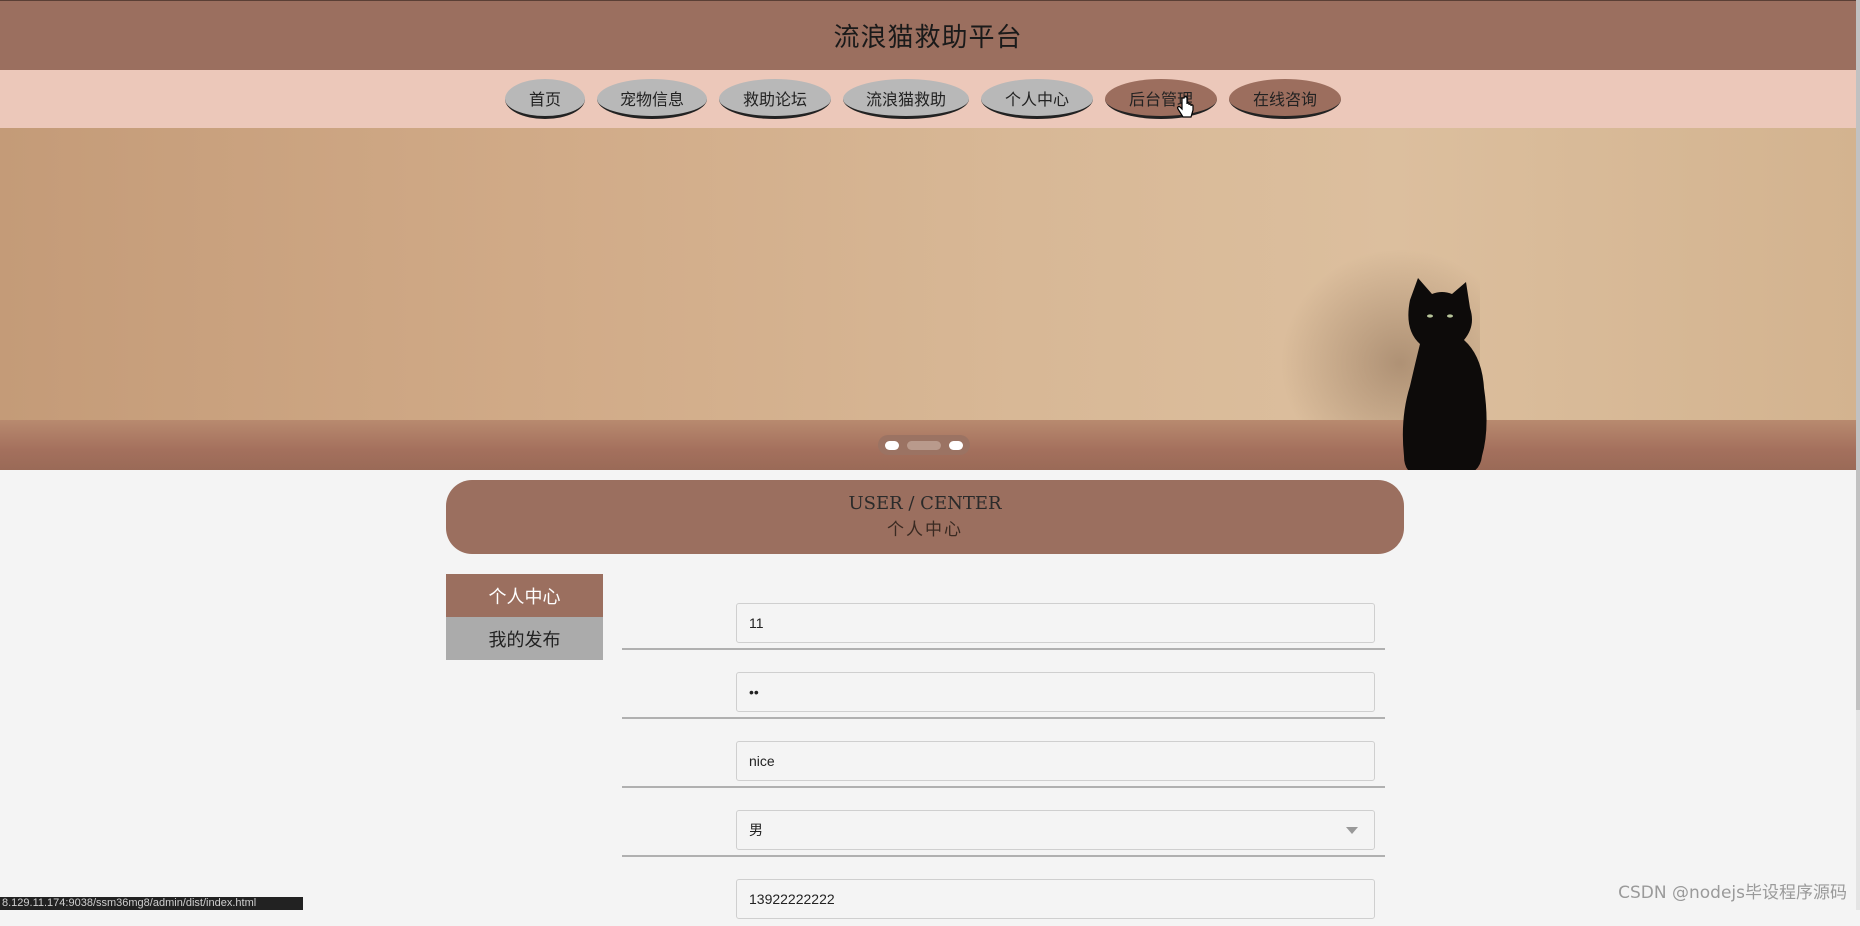 This screenshot has height=926, width=1860. What do you see at coordinates (1055, 830) in the screenshot?
I see `gender-select: 男` at bounding box center [1055, 830].